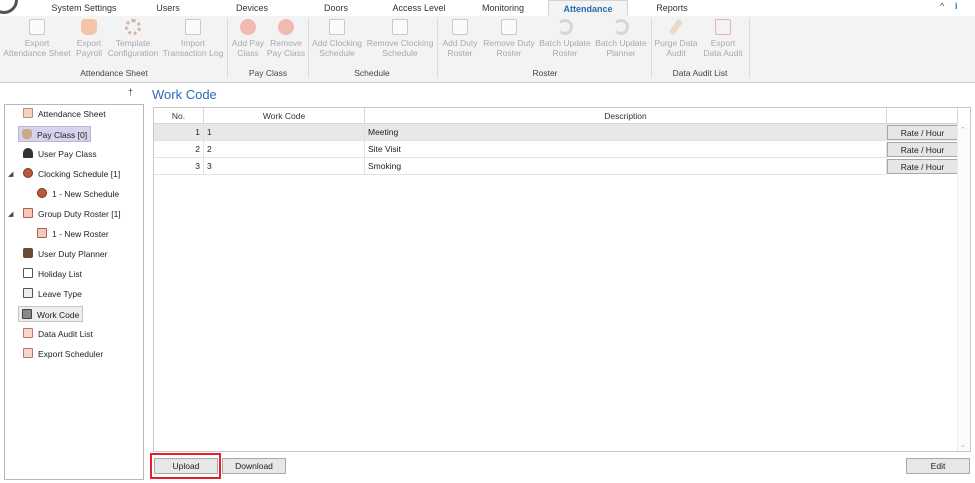  What do you see at coordinates (942, 6) in the screenshot?
I see `collapse-ribbon-icon: ^` at bounding box center [942, 6].